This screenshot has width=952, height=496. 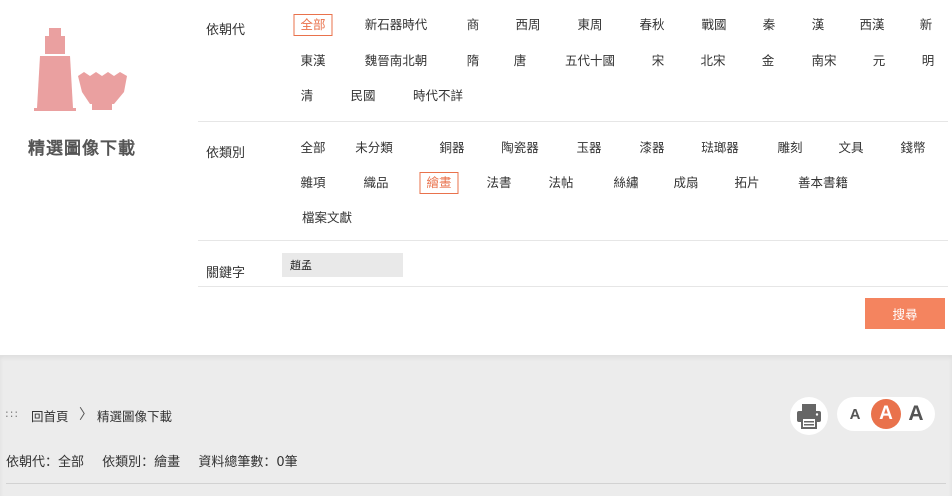 I want to click on category-option: 法書, so click(x=498, y=183).